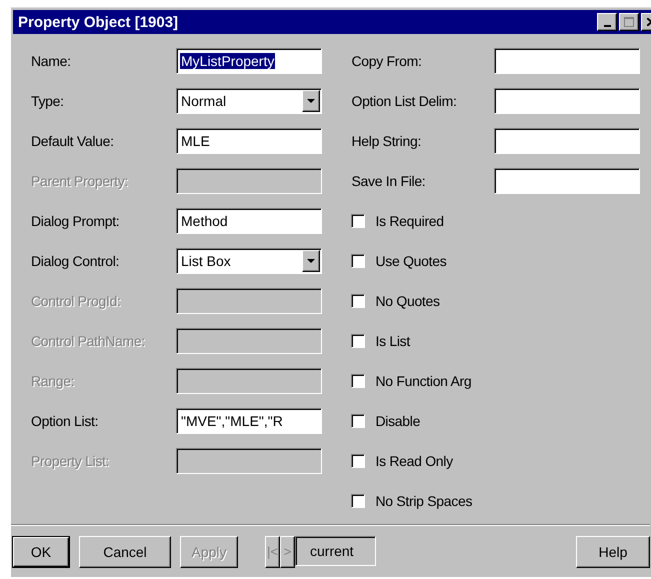 Image resolution: width=651 pixels, height=579 pixels. I want to click on input-field: Method, so click(249, 221).